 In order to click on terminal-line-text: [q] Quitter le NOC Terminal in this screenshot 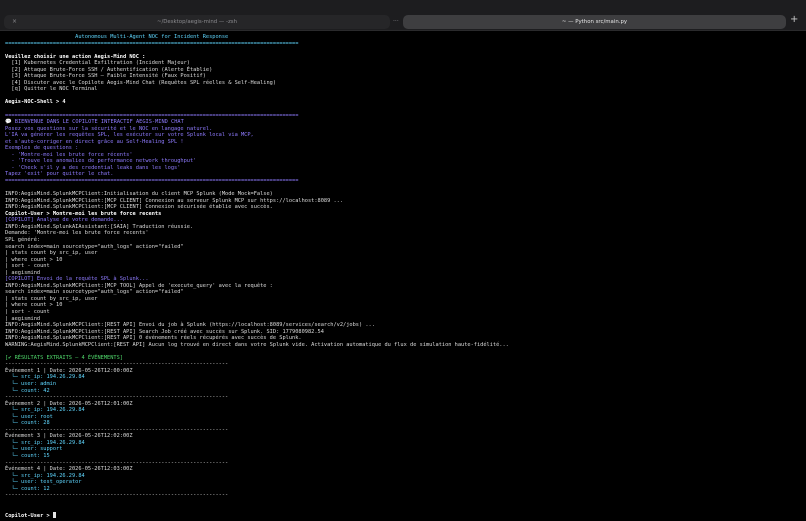, I will do `click(51, 89)`.